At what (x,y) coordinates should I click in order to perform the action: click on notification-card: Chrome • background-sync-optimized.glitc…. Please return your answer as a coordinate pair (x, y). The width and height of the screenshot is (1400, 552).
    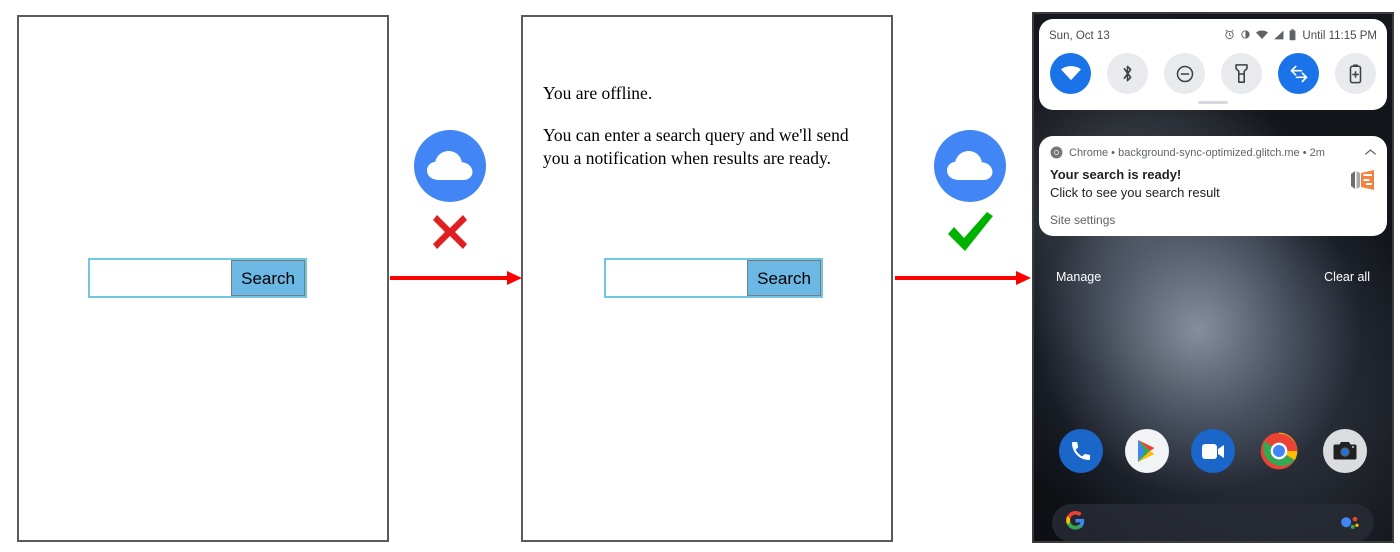
    Looking at the image, I should click on (1213, 186).